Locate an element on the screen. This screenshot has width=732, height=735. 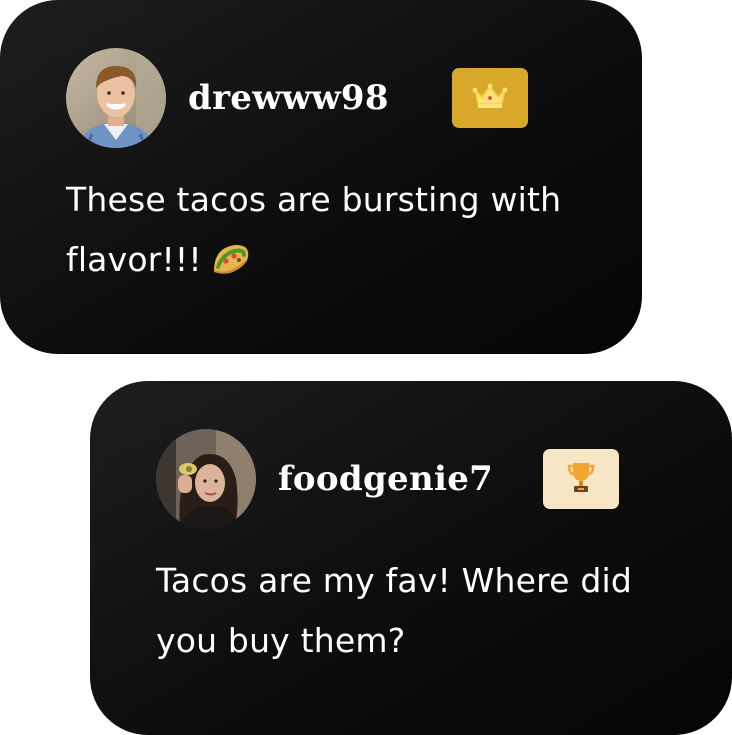
username: drewww98 is located at coordinates (288, 98).